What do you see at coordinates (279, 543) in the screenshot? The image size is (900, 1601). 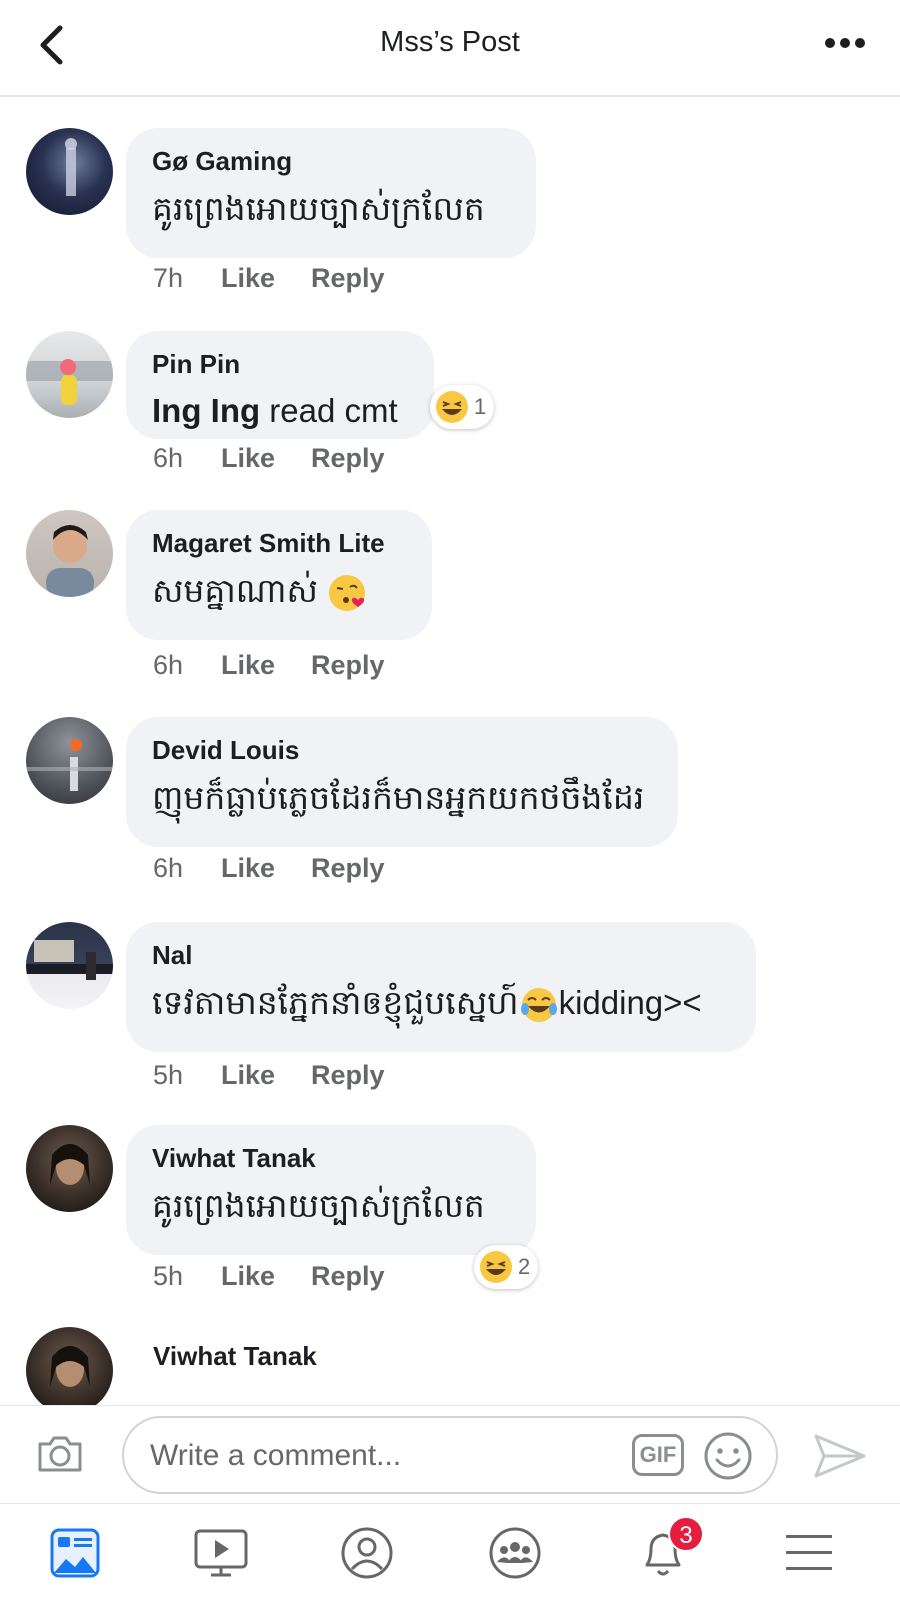 I see `comment-author: Magaret Smith Lite` at bounding box center [279, 543].